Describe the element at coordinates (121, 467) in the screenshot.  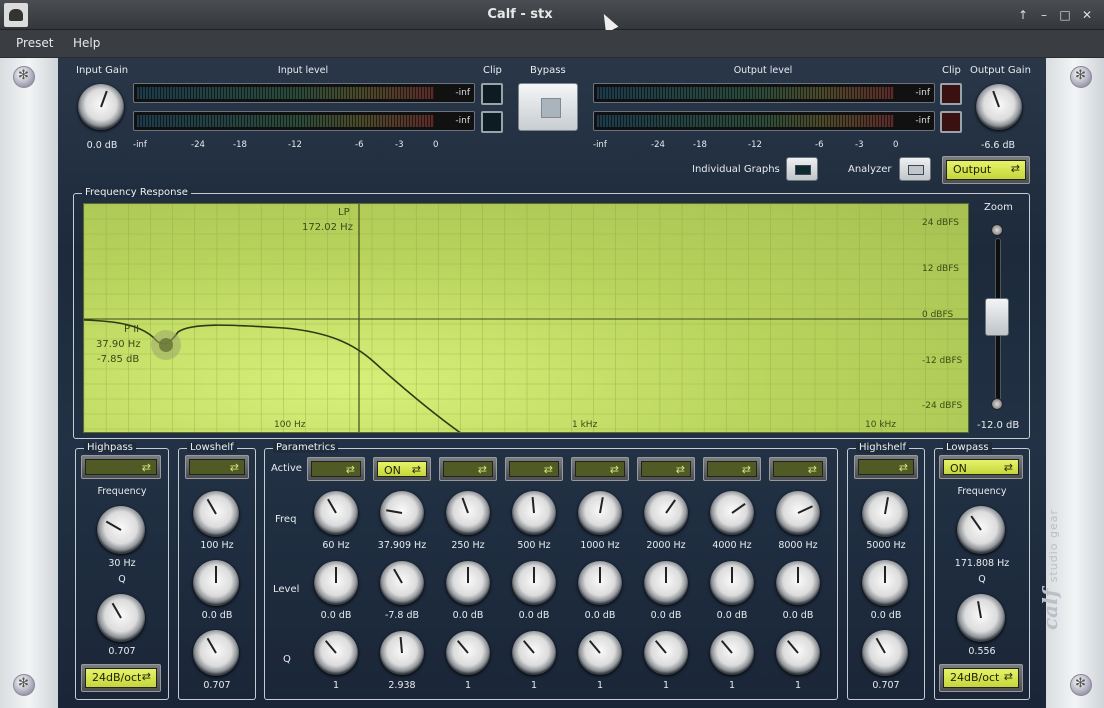
I see `highpass-active-select: ⇄` at that location.